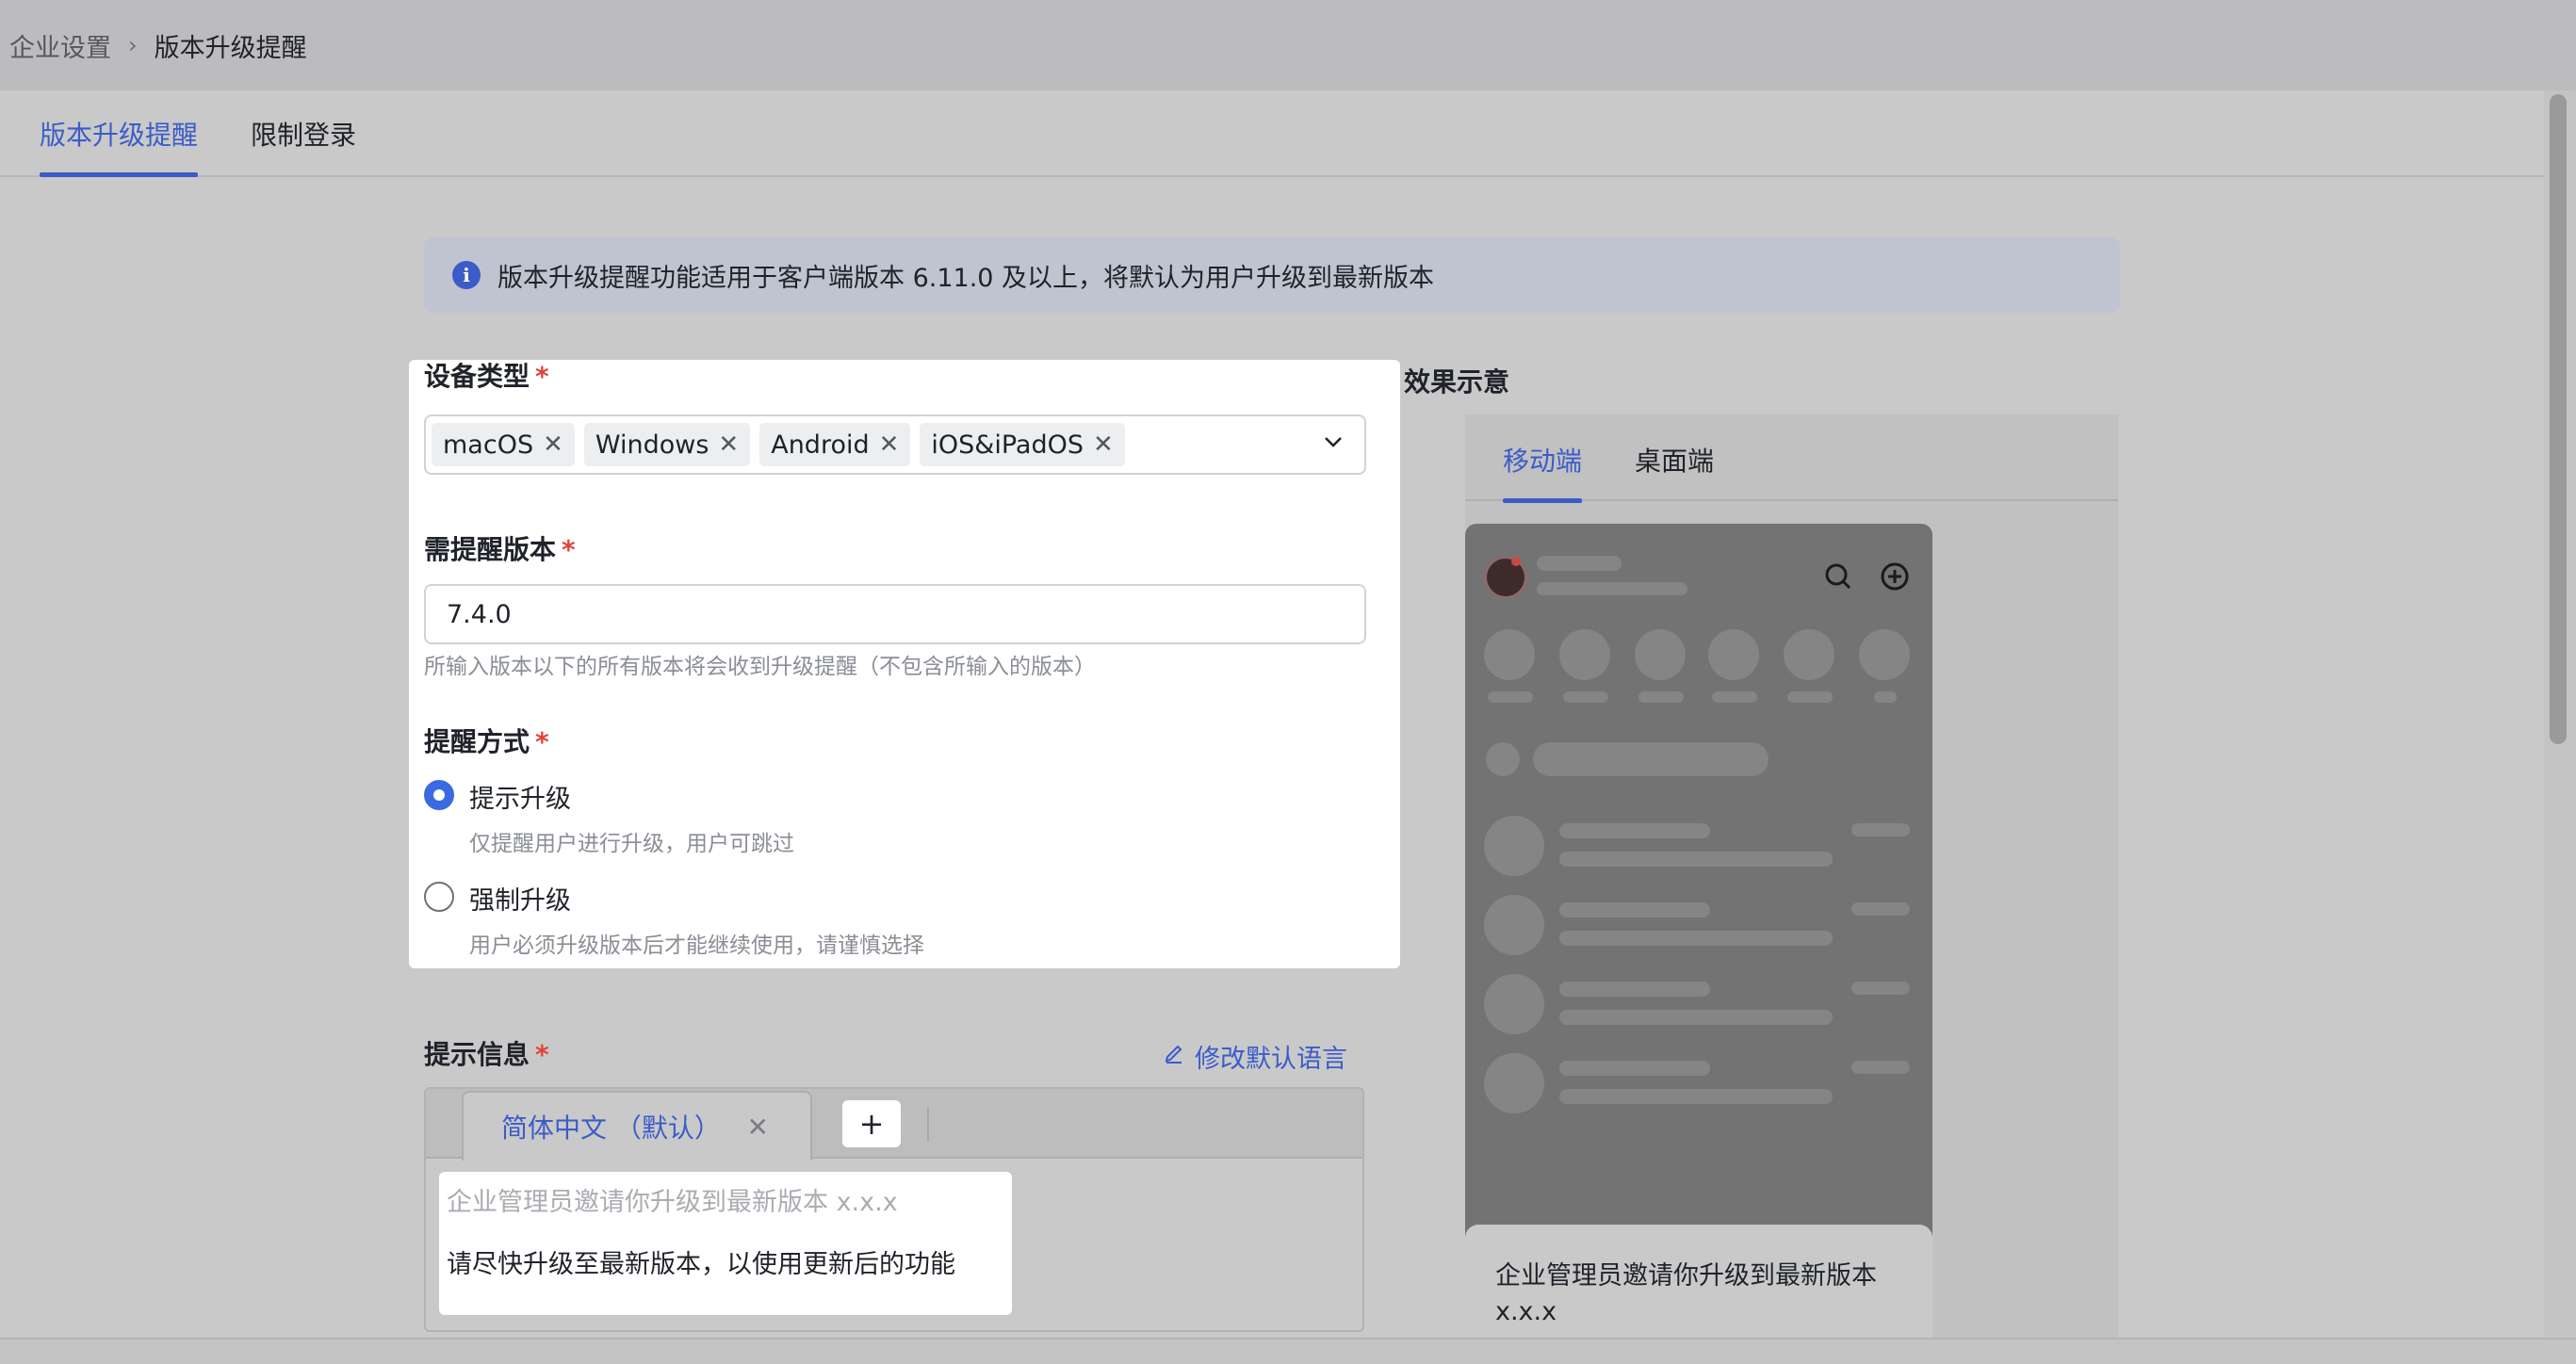 Image resolution: width=2576 pixels, height=1364 pixels. I want to click on chip-label: Android, so click(820, 445).